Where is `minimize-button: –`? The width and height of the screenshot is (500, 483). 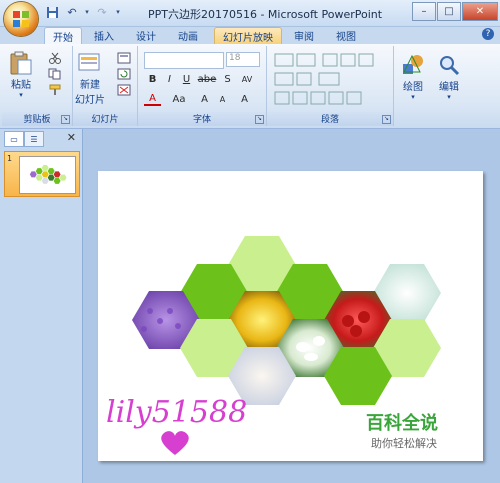 minimize-button: – is located at coordinates (424, 11).